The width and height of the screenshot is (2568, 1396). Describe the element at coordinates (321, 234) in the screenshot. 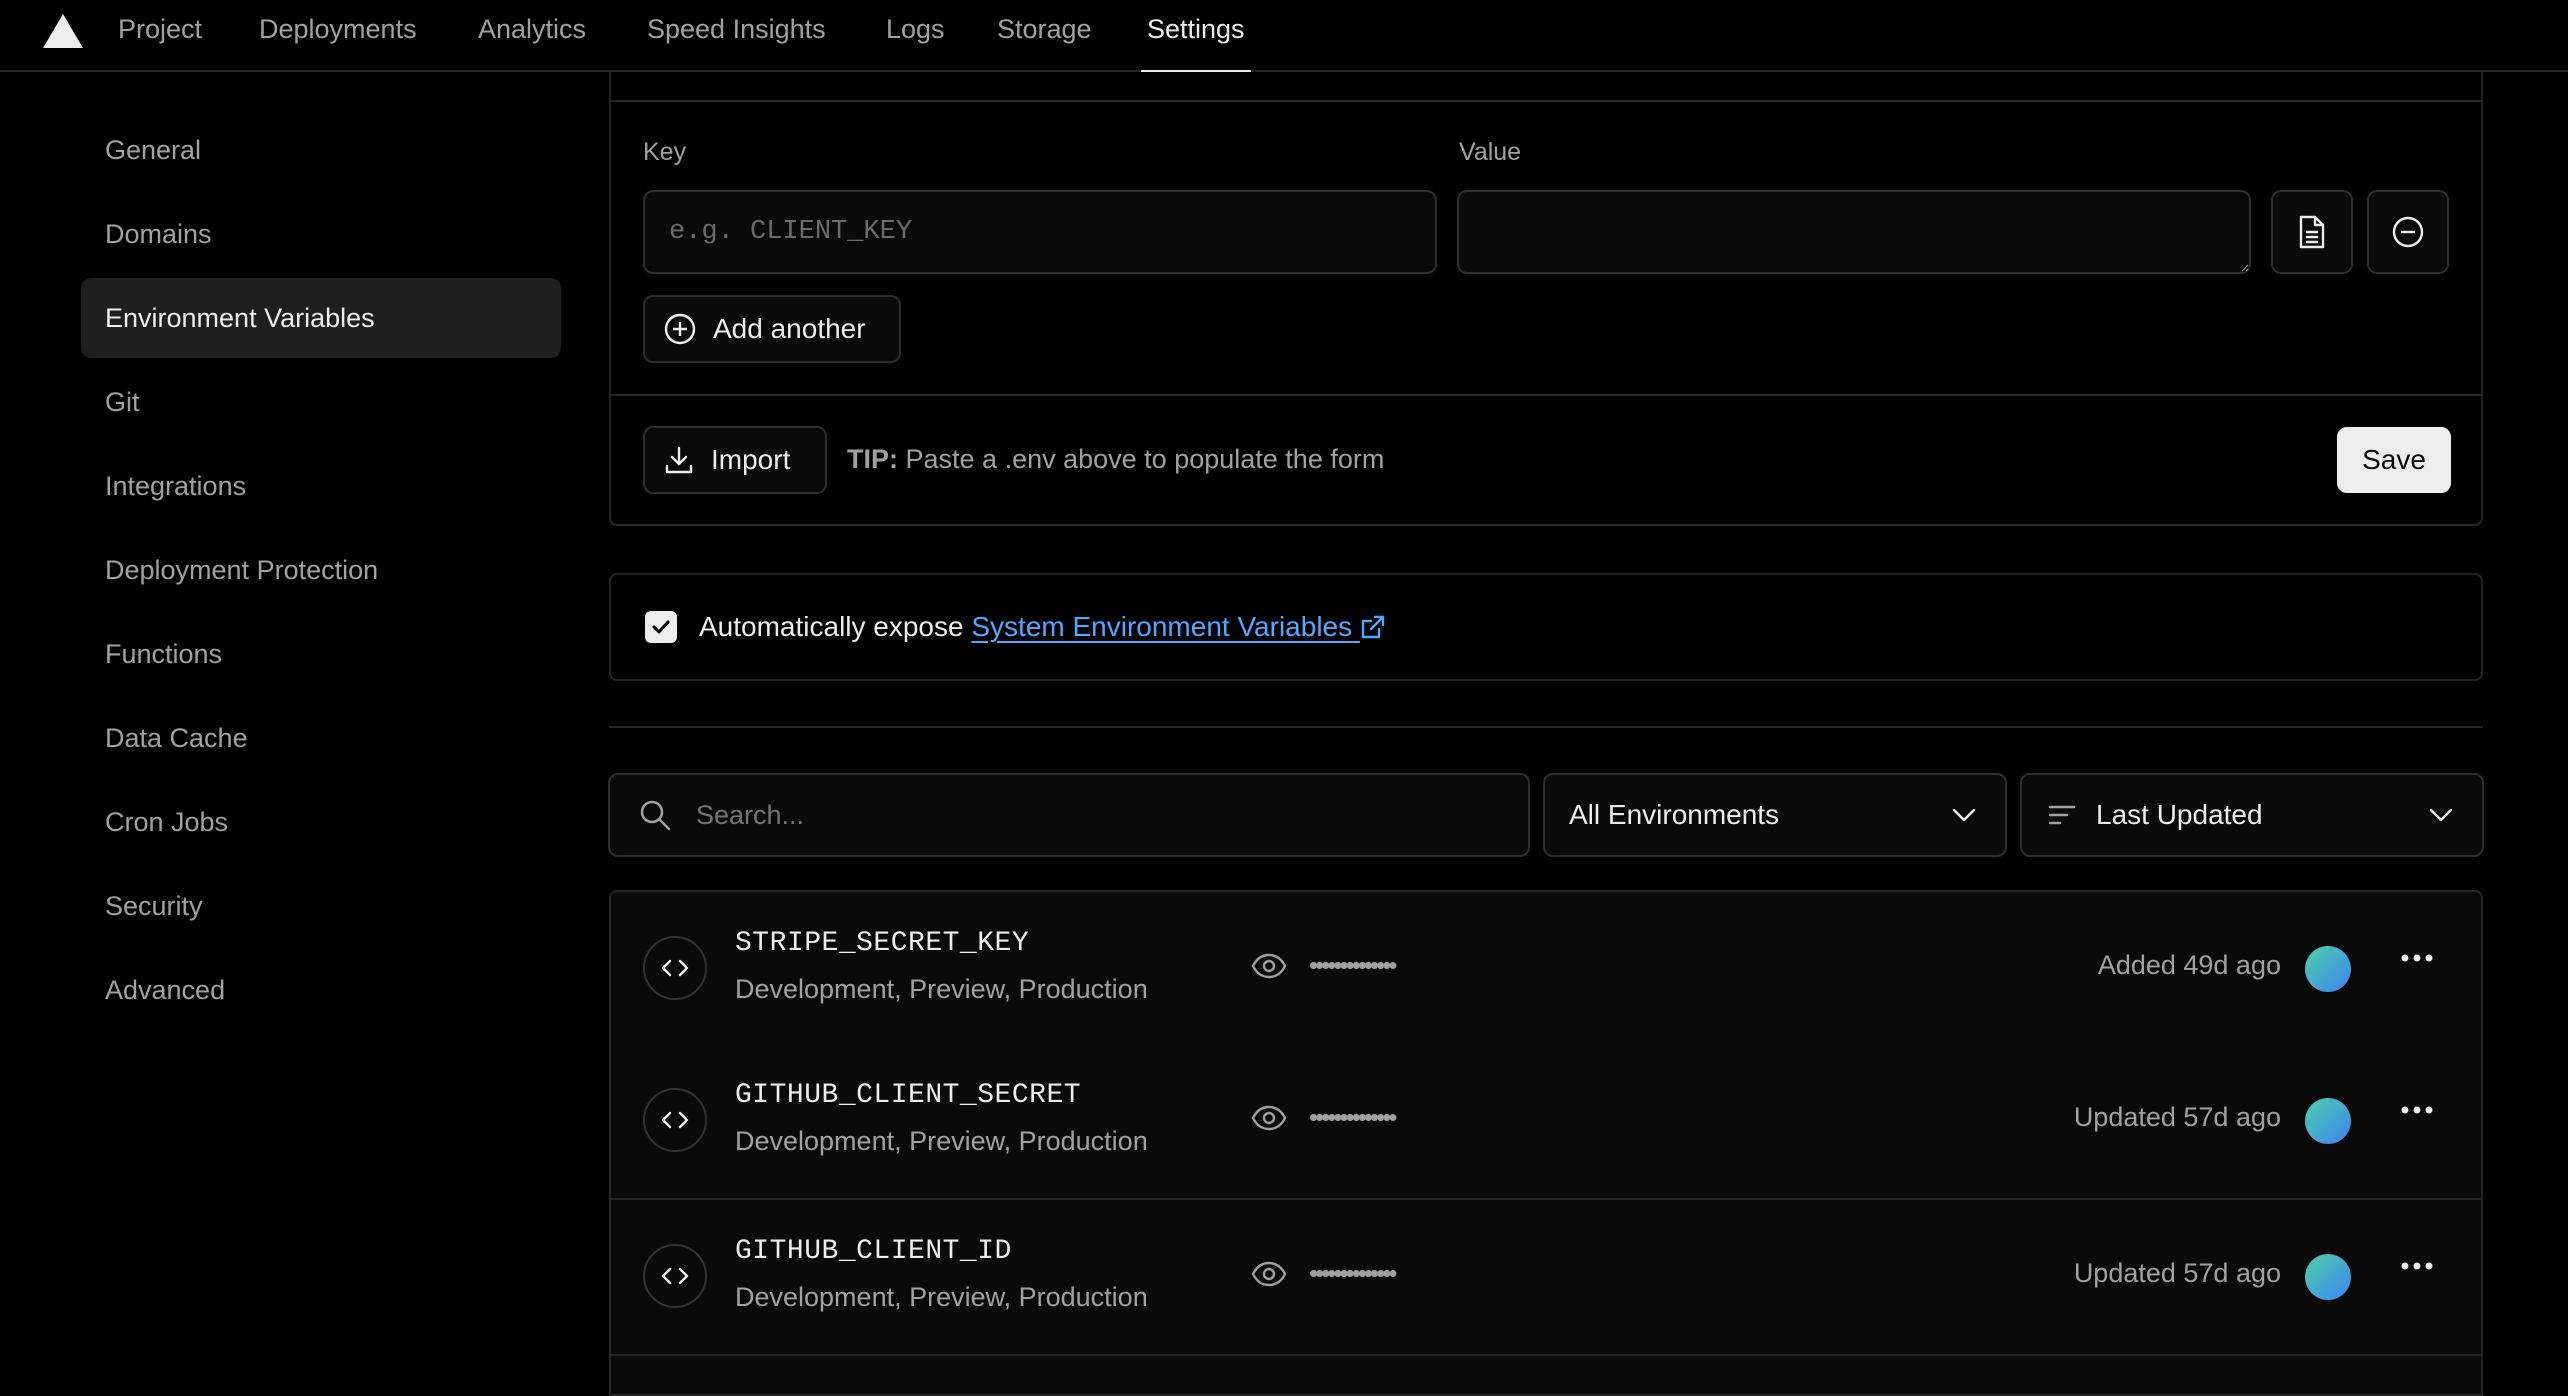

I see `sidebar-item-domains: Domains` at that location.